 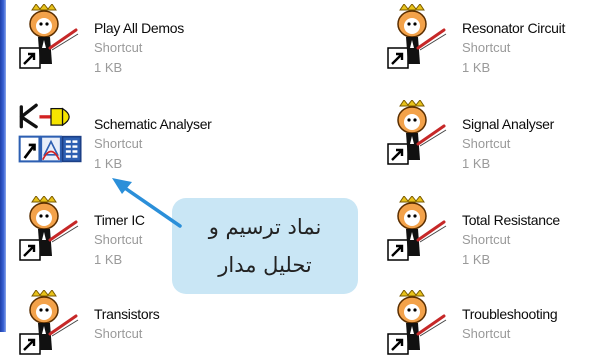 I want to click on window-border, so click(x=3, y=166).